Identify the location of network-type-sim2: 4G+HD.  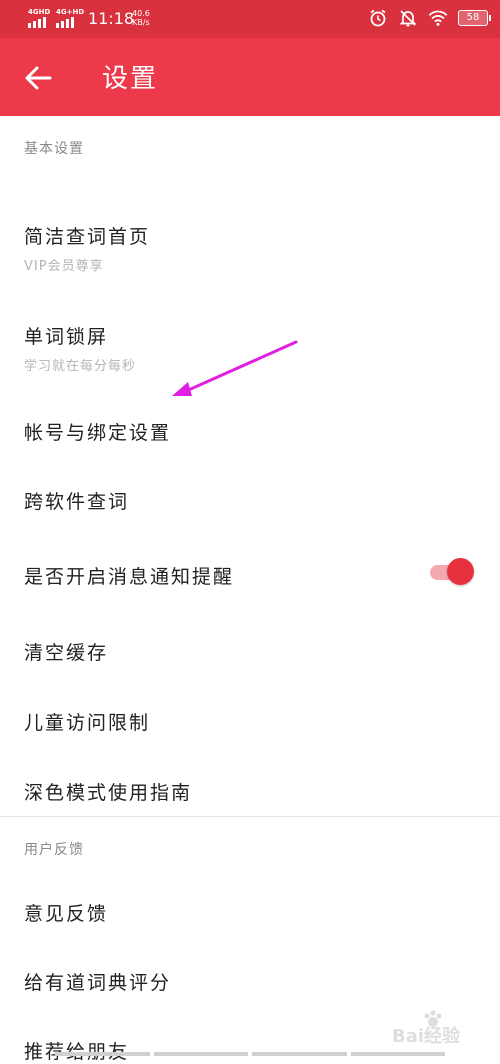
(70, 12).